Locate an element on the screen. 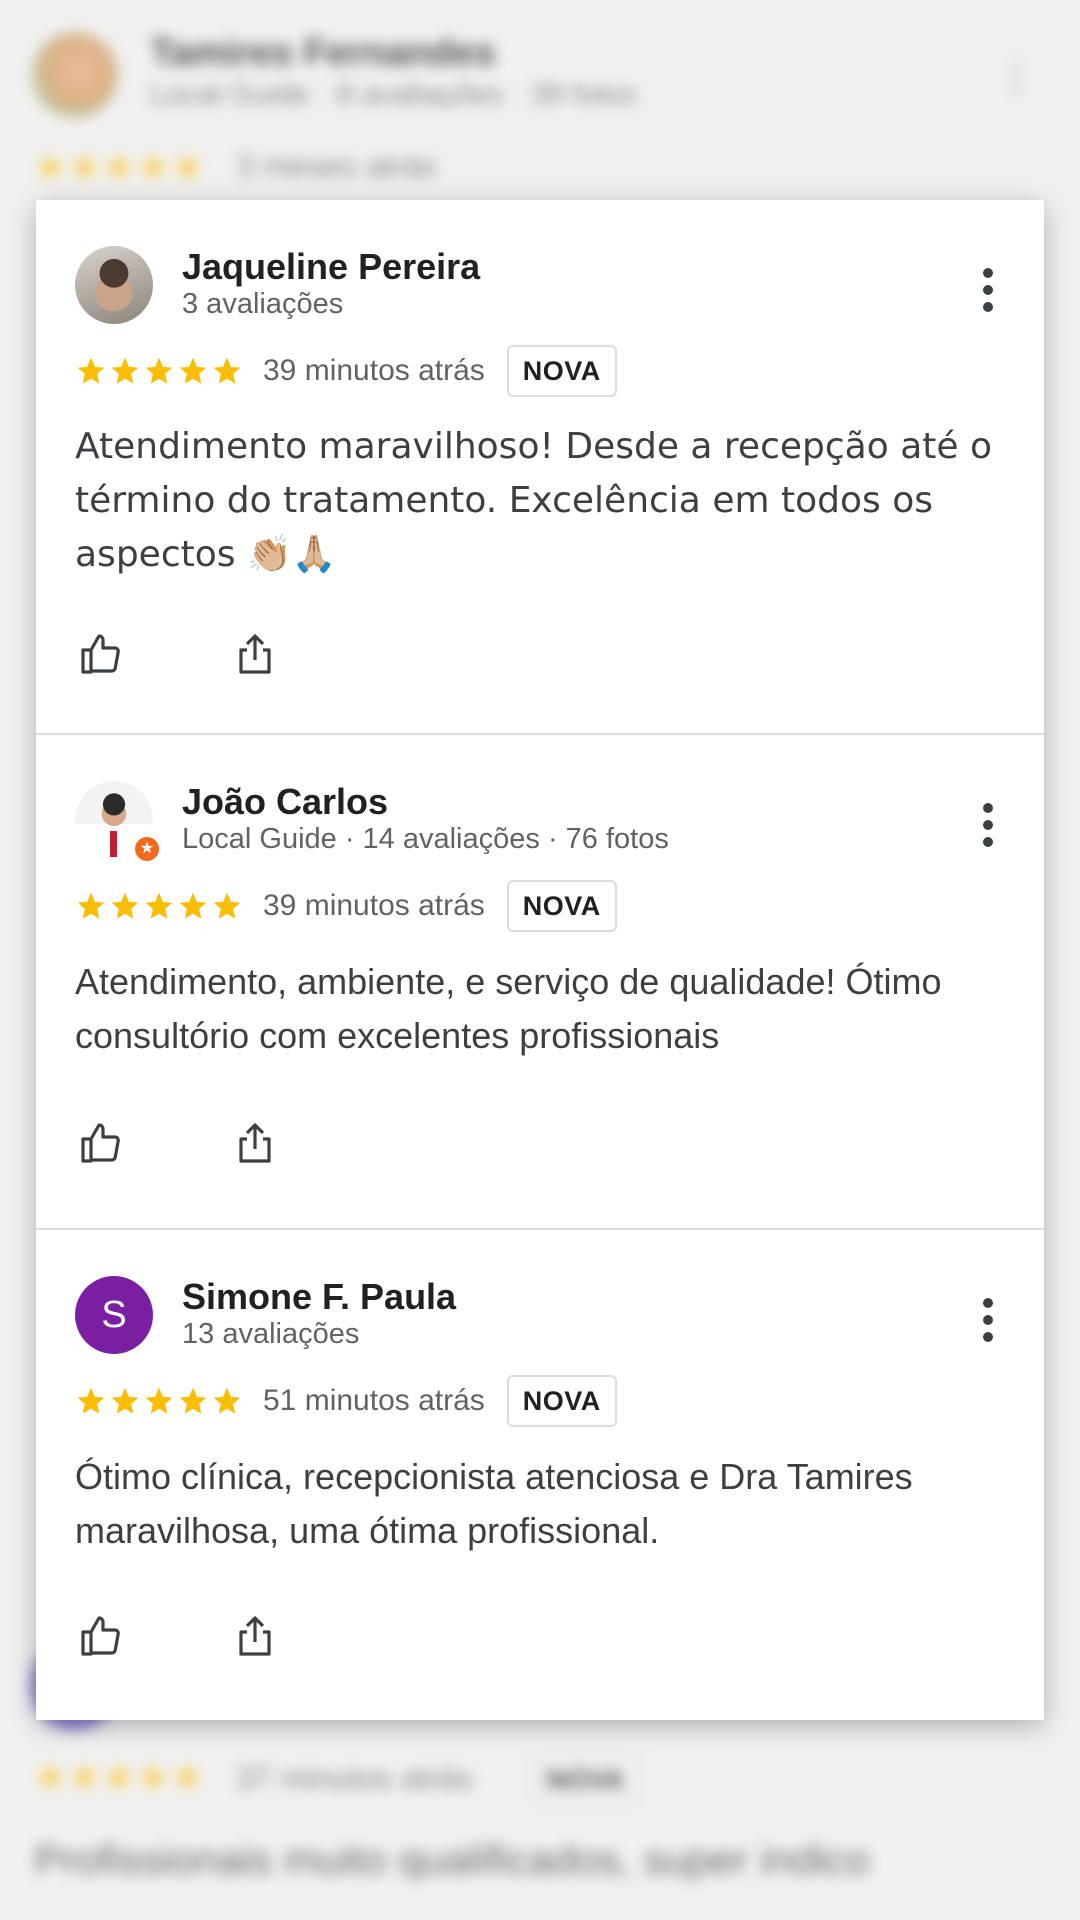 The height and width of the screenshot is (1920, 1080). reviewer-name: Jaqueline Pereira is located at coordinates (331, 267).